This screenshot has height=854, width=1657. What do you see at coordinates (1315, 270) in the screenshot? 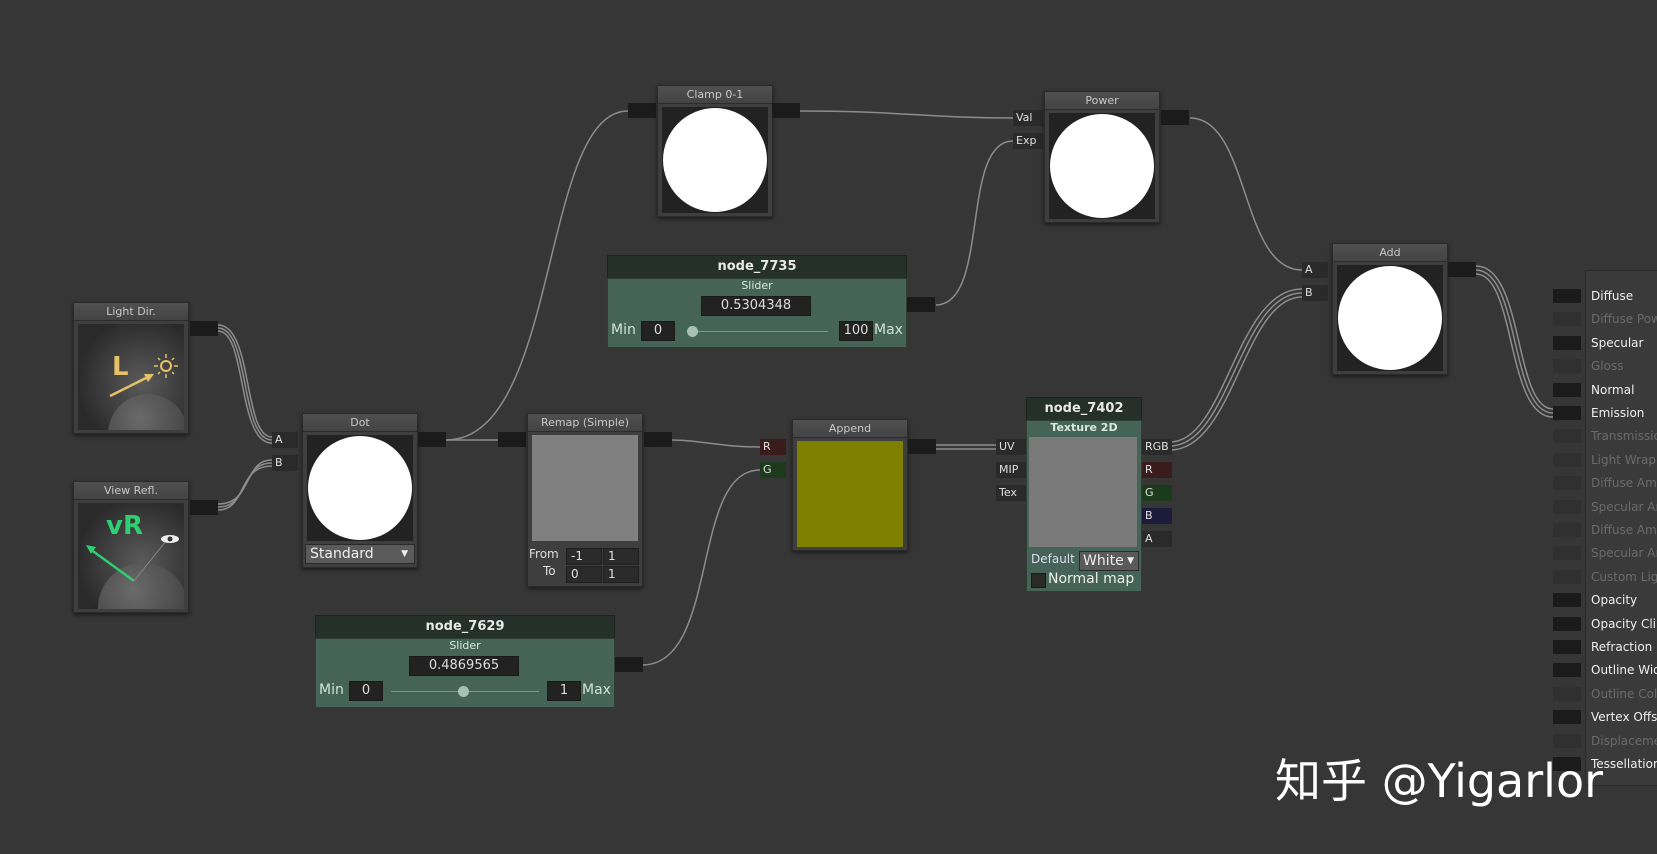
I see `add-input-a: A` at bounding box center [1315, 270].